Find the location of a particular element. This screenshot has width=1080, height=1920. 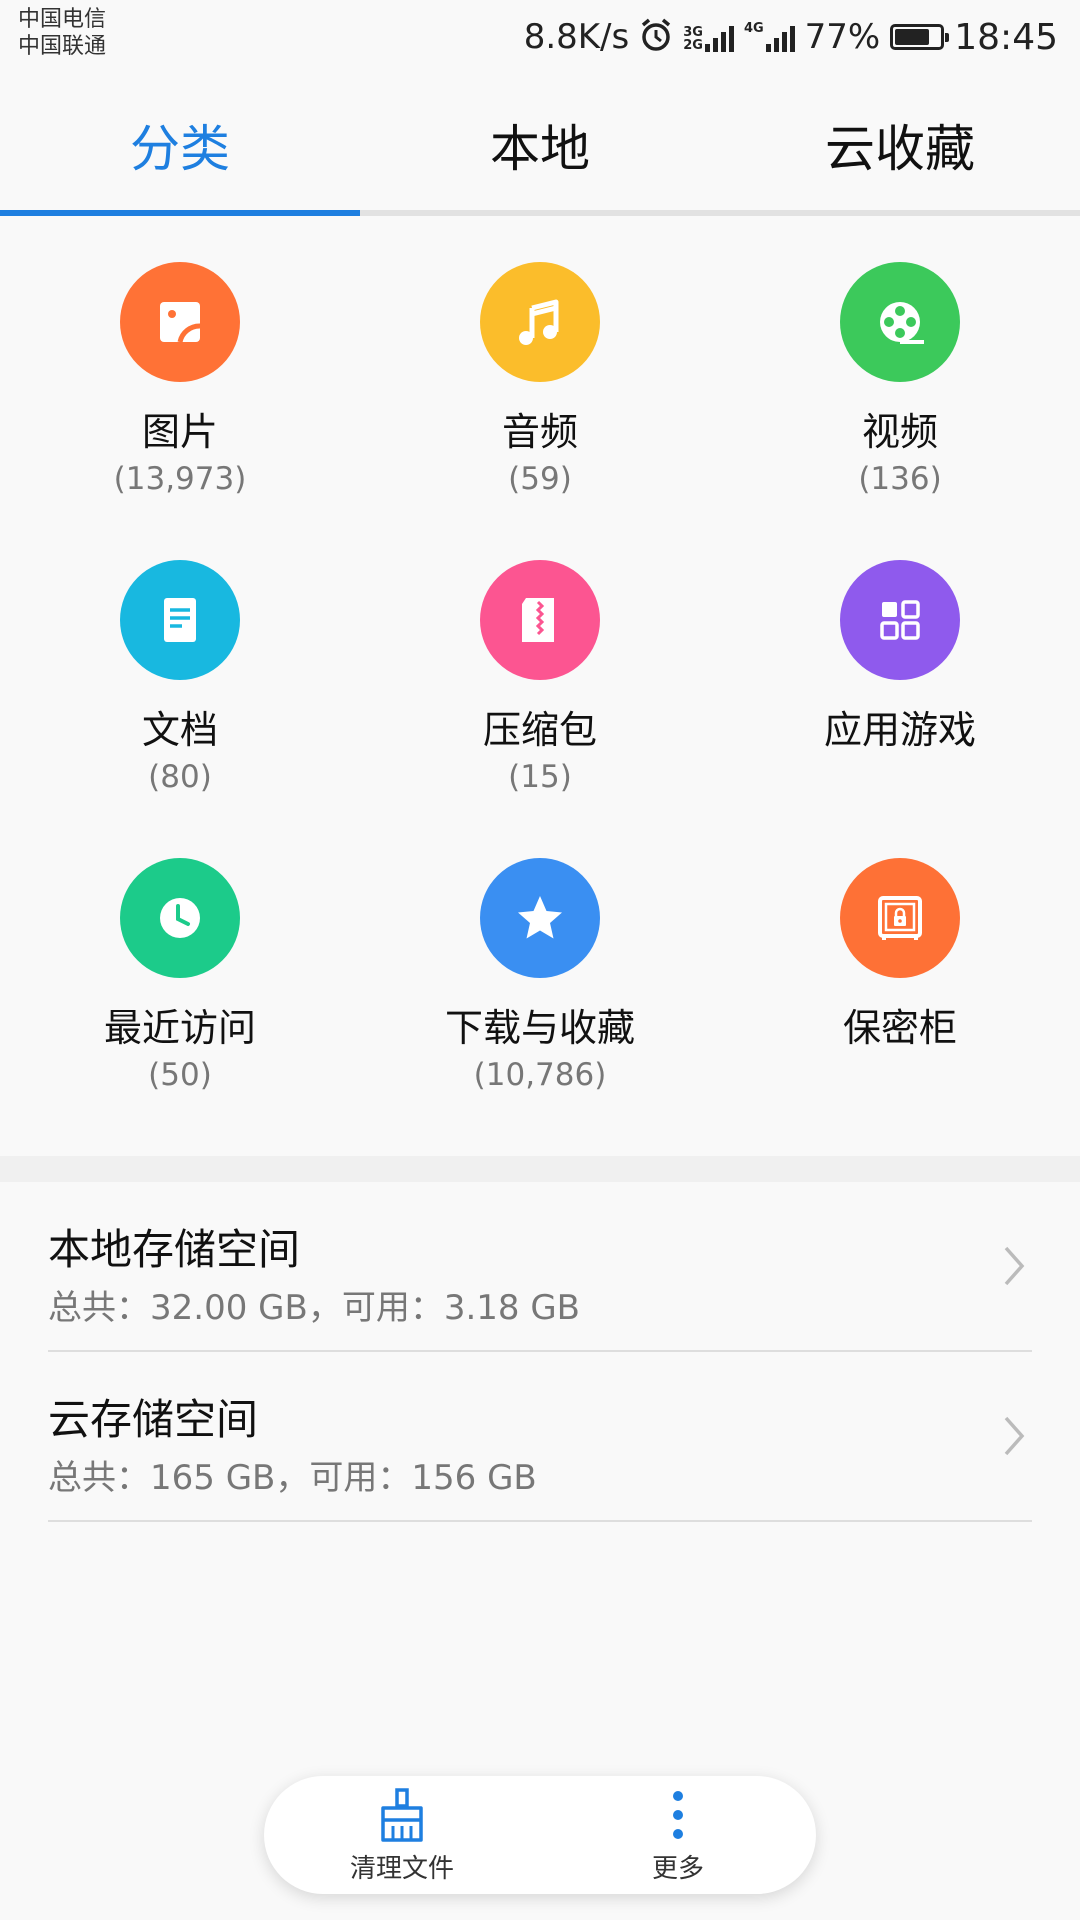

tab-categories: 分类 is located at coordinates (180, 145).